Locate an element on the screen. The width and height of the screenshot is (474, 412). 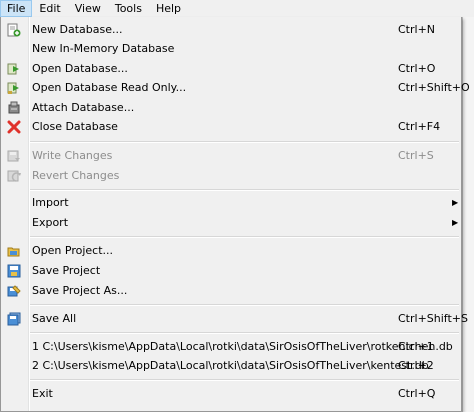
menu-item-shortcut: Ctrl+O is located at coordinates (417, 68).